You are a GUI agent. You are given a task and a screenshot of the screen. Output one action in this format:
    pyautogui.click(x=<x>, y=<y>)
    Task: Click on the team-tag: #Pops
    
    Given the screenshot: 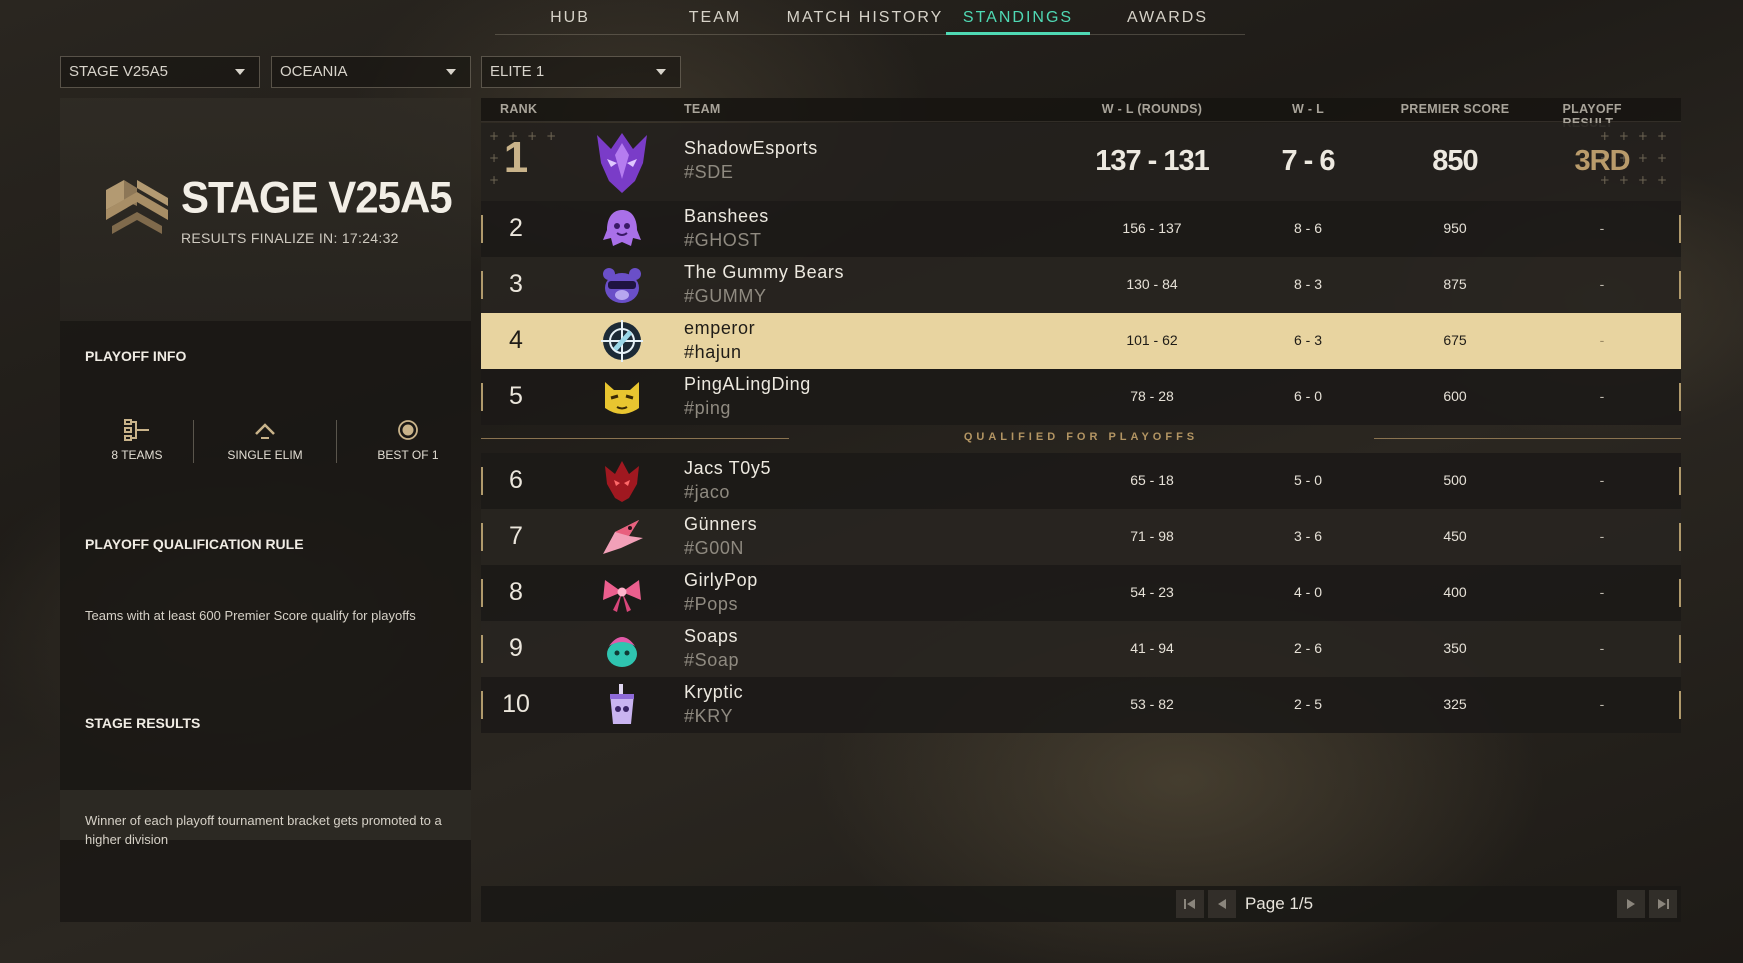 What is the action you would take?
    pyautogui.click(x=711, y=604)
    